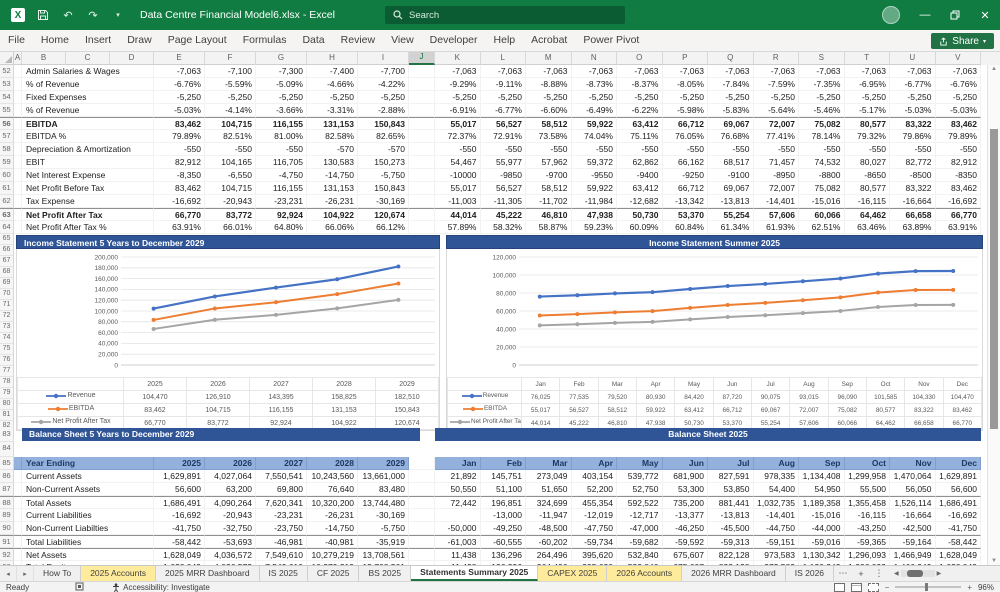 The width and height of the screenshot is (1000, 592). Describe the element at coordinates (458, 136) in the screenshot. I see `cell-month-value: 72.37%` at that location.